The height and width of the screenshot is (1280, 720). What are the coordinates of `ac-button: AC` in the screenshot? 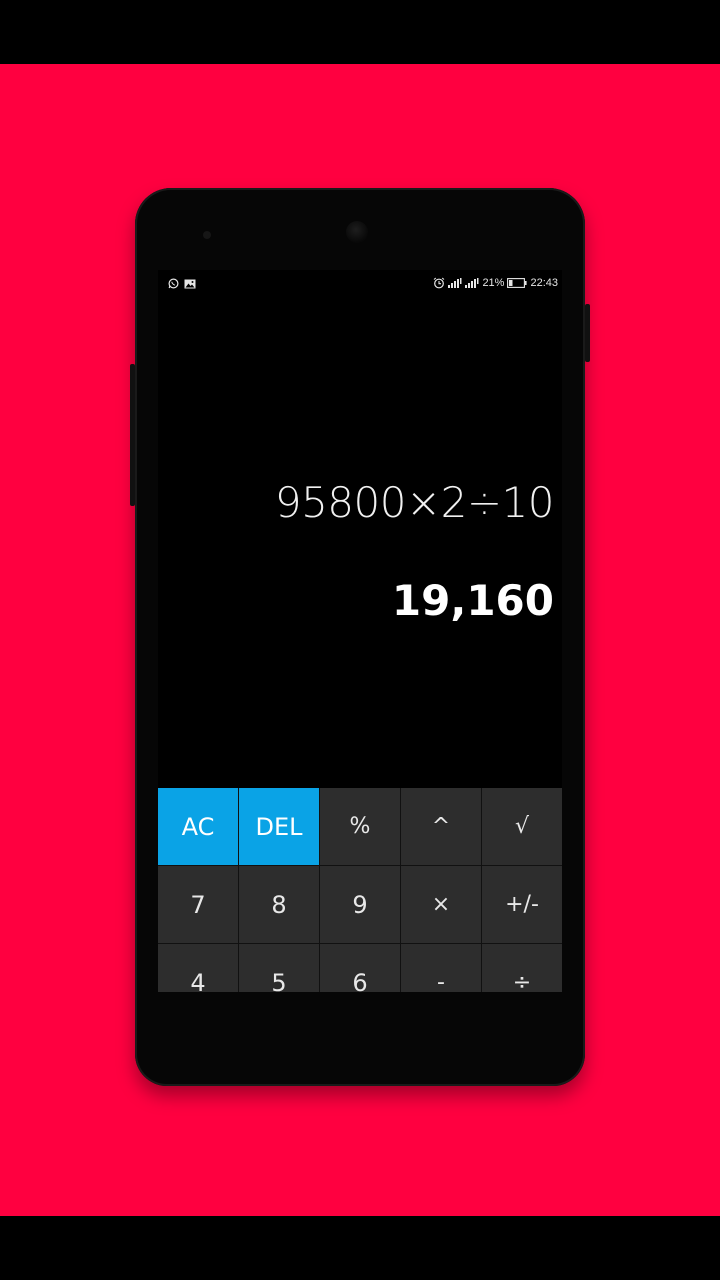 It's located at (198, 826).